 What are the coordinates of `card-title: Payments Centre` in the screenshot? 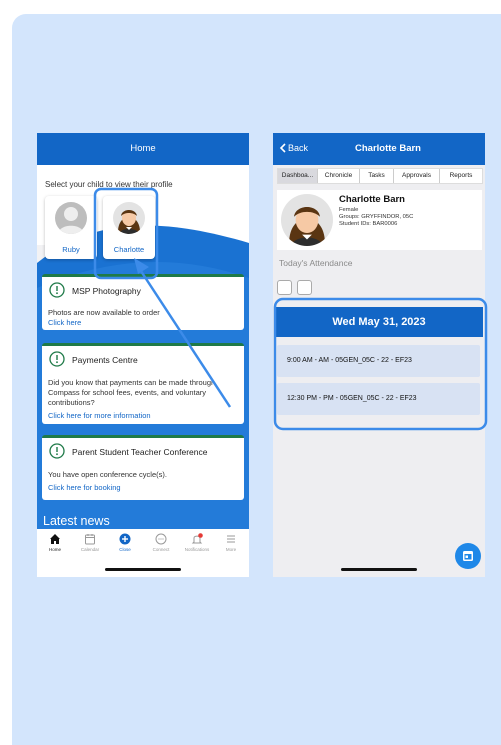 It's located at (105, 360).